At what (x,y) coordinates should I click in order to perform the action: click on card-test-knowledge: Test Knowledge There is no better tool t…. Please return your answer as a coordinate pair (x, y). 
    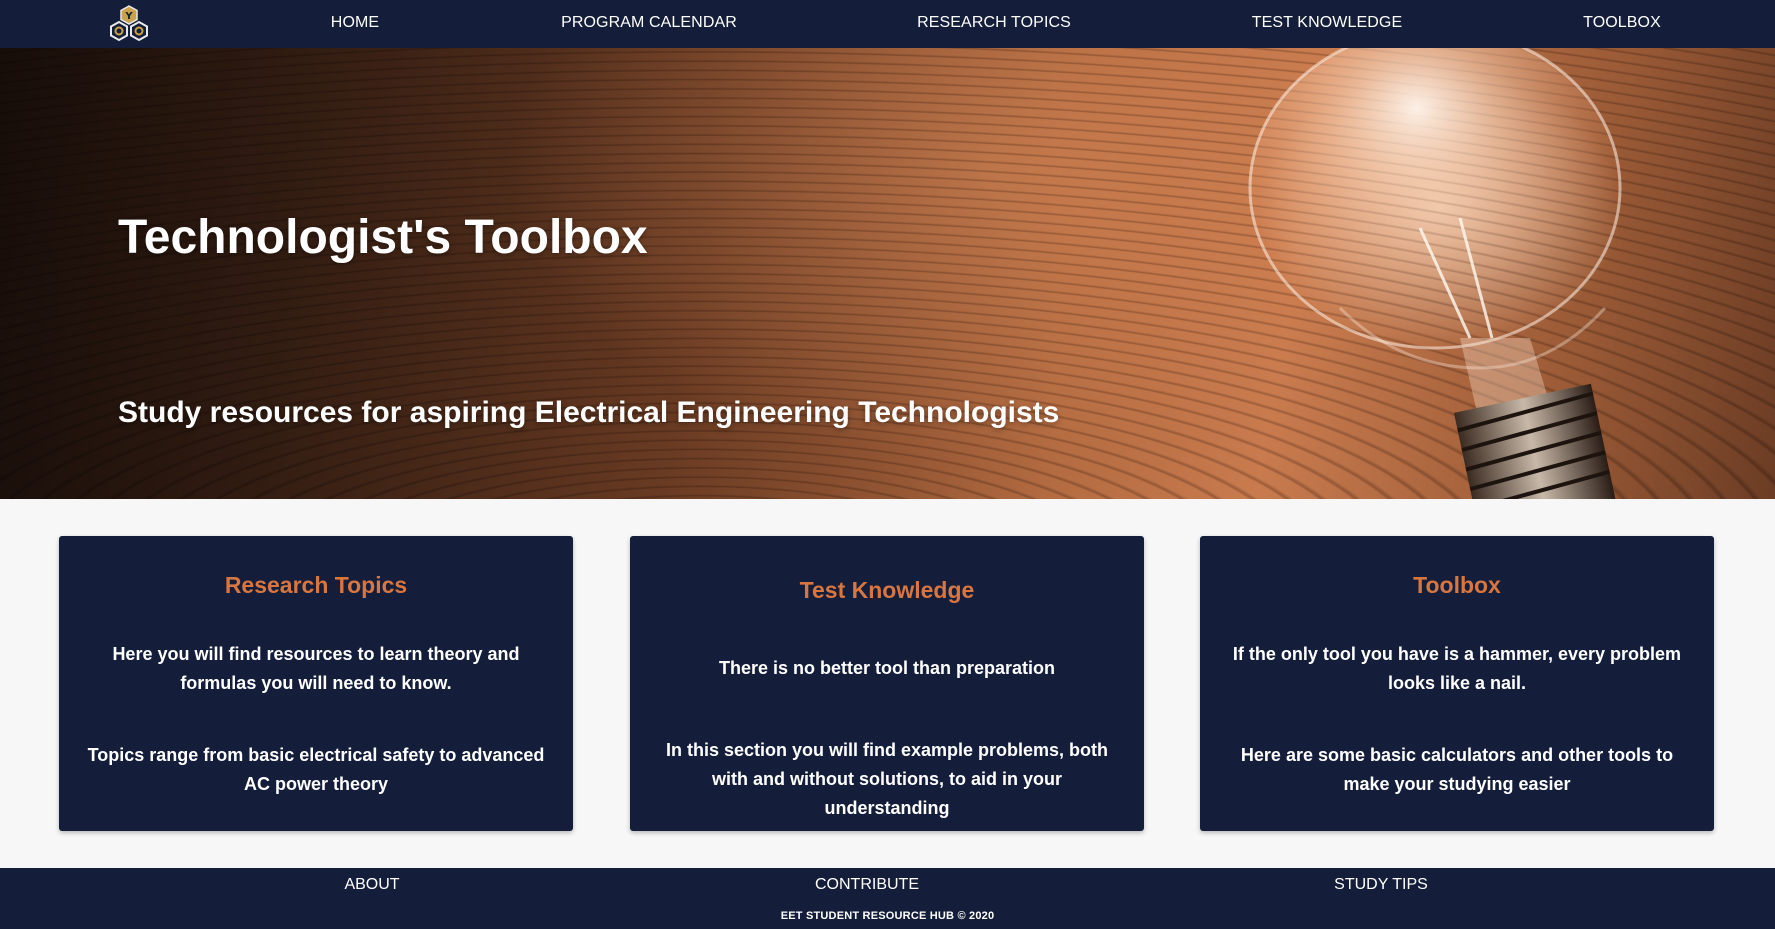
    Looking at the image, I should click on (887, 683).